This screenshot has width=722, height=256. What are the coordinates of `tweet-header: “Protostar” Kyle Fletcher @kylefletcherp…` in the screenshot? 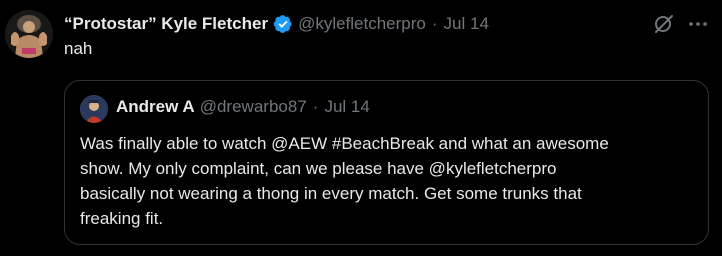 It's located at (276, 24).